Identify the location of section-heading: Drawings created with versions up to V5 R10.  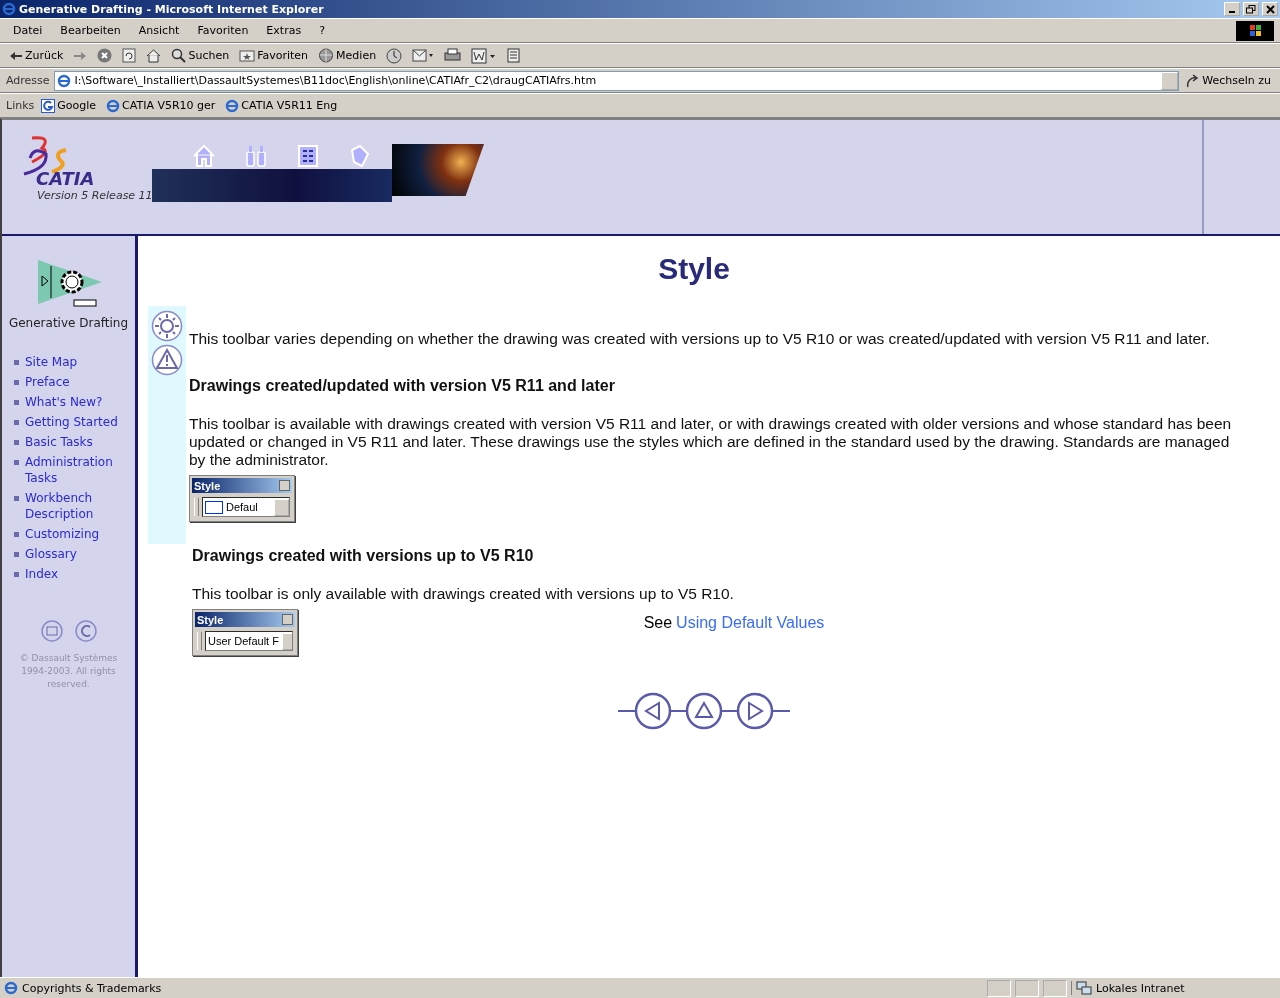
(363, 556).